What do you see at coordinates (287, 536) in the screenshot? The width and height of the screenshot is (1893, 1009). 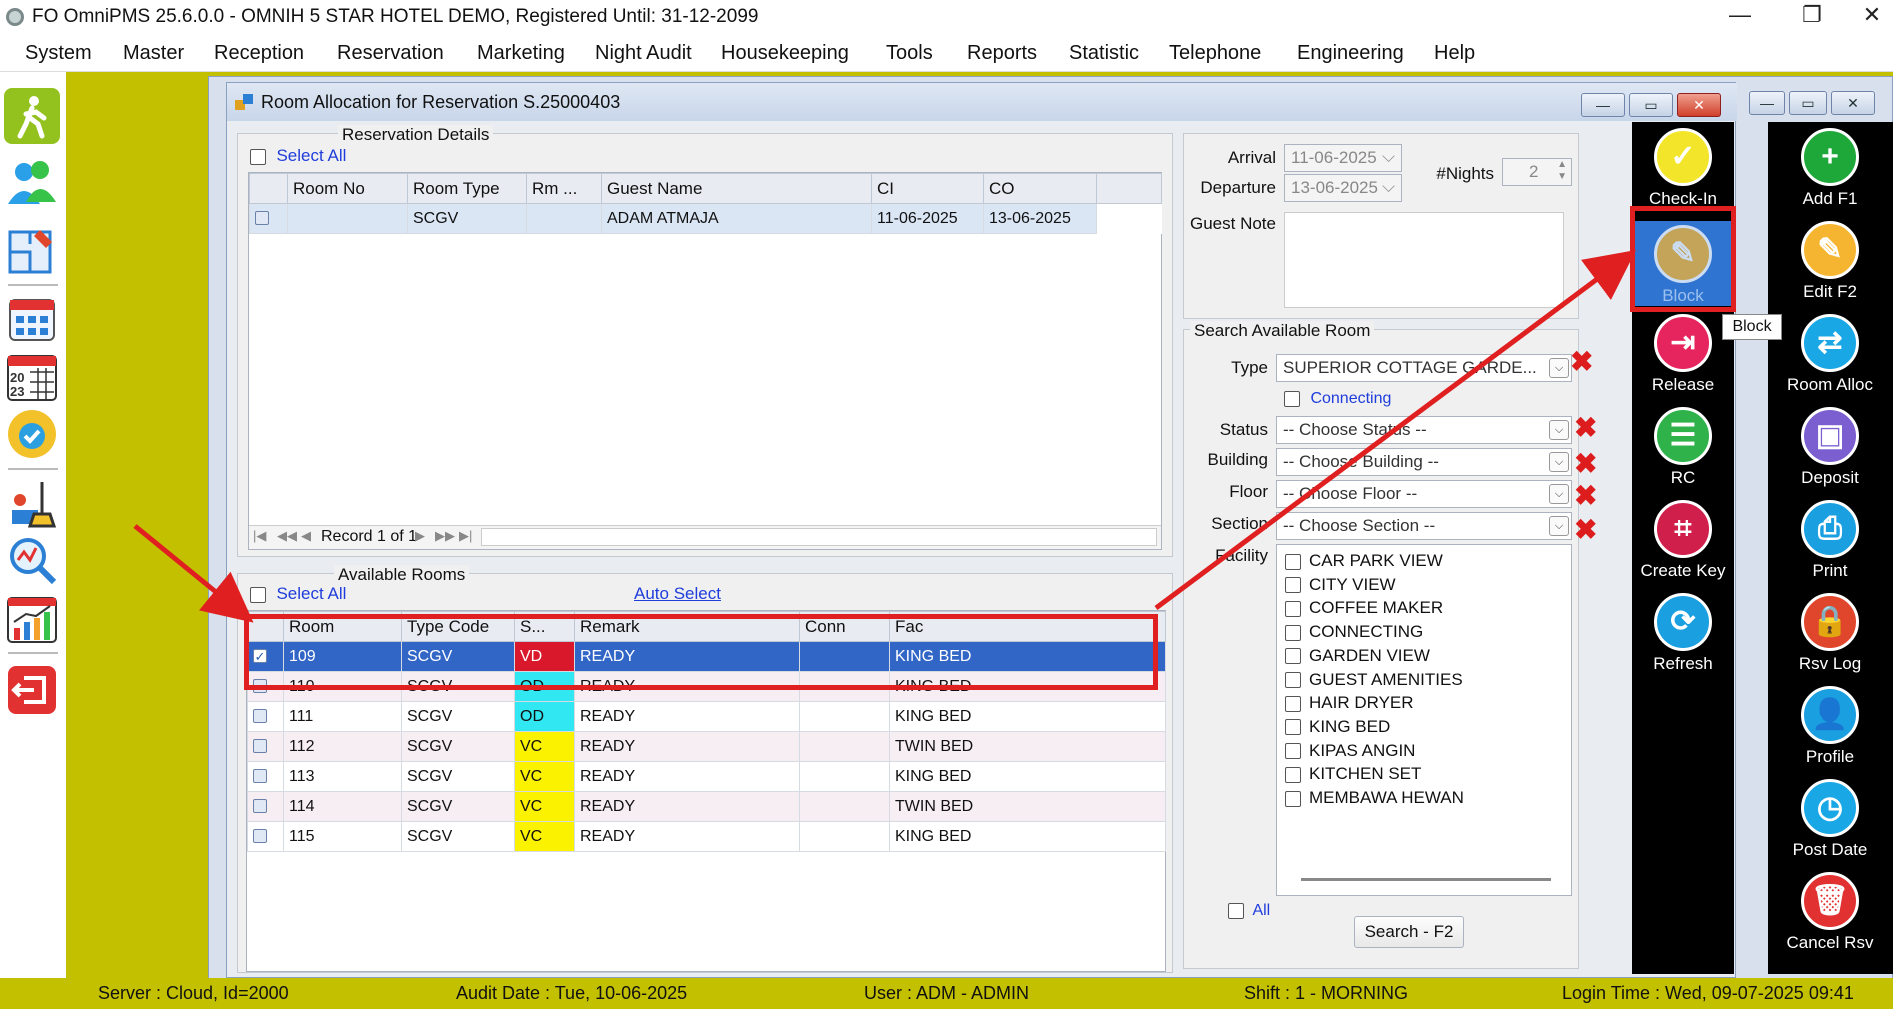 I see `prev-page-icon: ◀◀` at bounding box center [287, 536].